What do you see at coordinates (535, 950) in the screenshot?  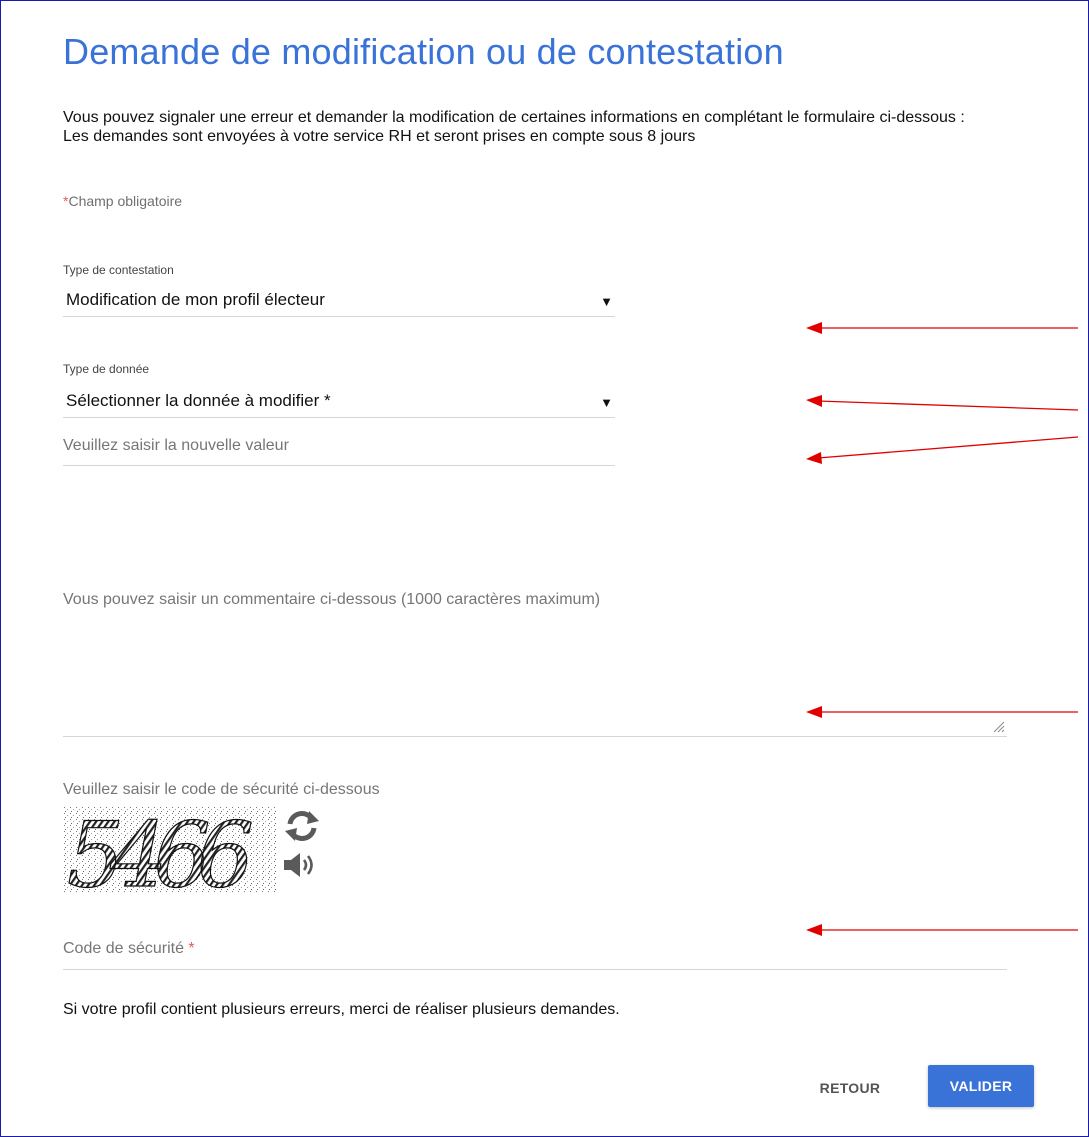 I see `security-code-input: Code de sécurité *` at bounding box center [535, 950].